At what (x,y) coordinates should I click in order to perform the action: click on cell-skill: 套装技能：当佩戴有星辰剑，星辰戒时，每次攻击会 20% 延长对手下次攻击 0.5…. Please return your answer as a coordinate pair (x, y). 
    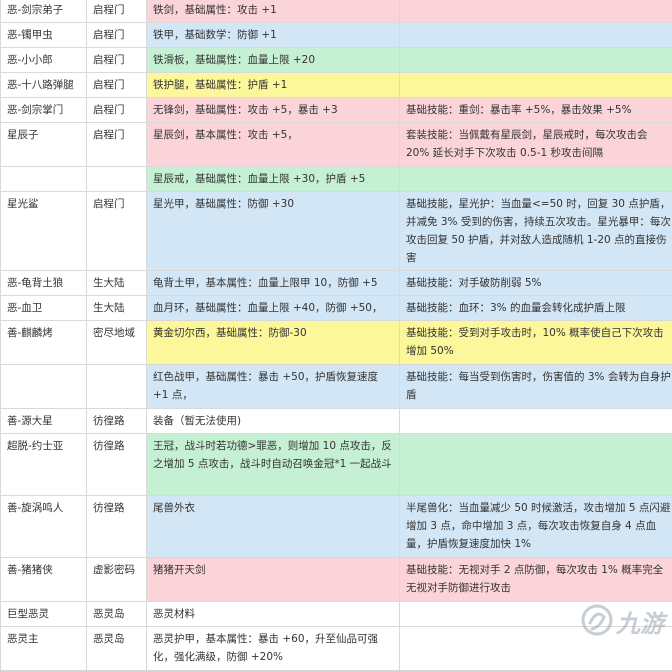
    Looking at the image, I should click on (536, 145).